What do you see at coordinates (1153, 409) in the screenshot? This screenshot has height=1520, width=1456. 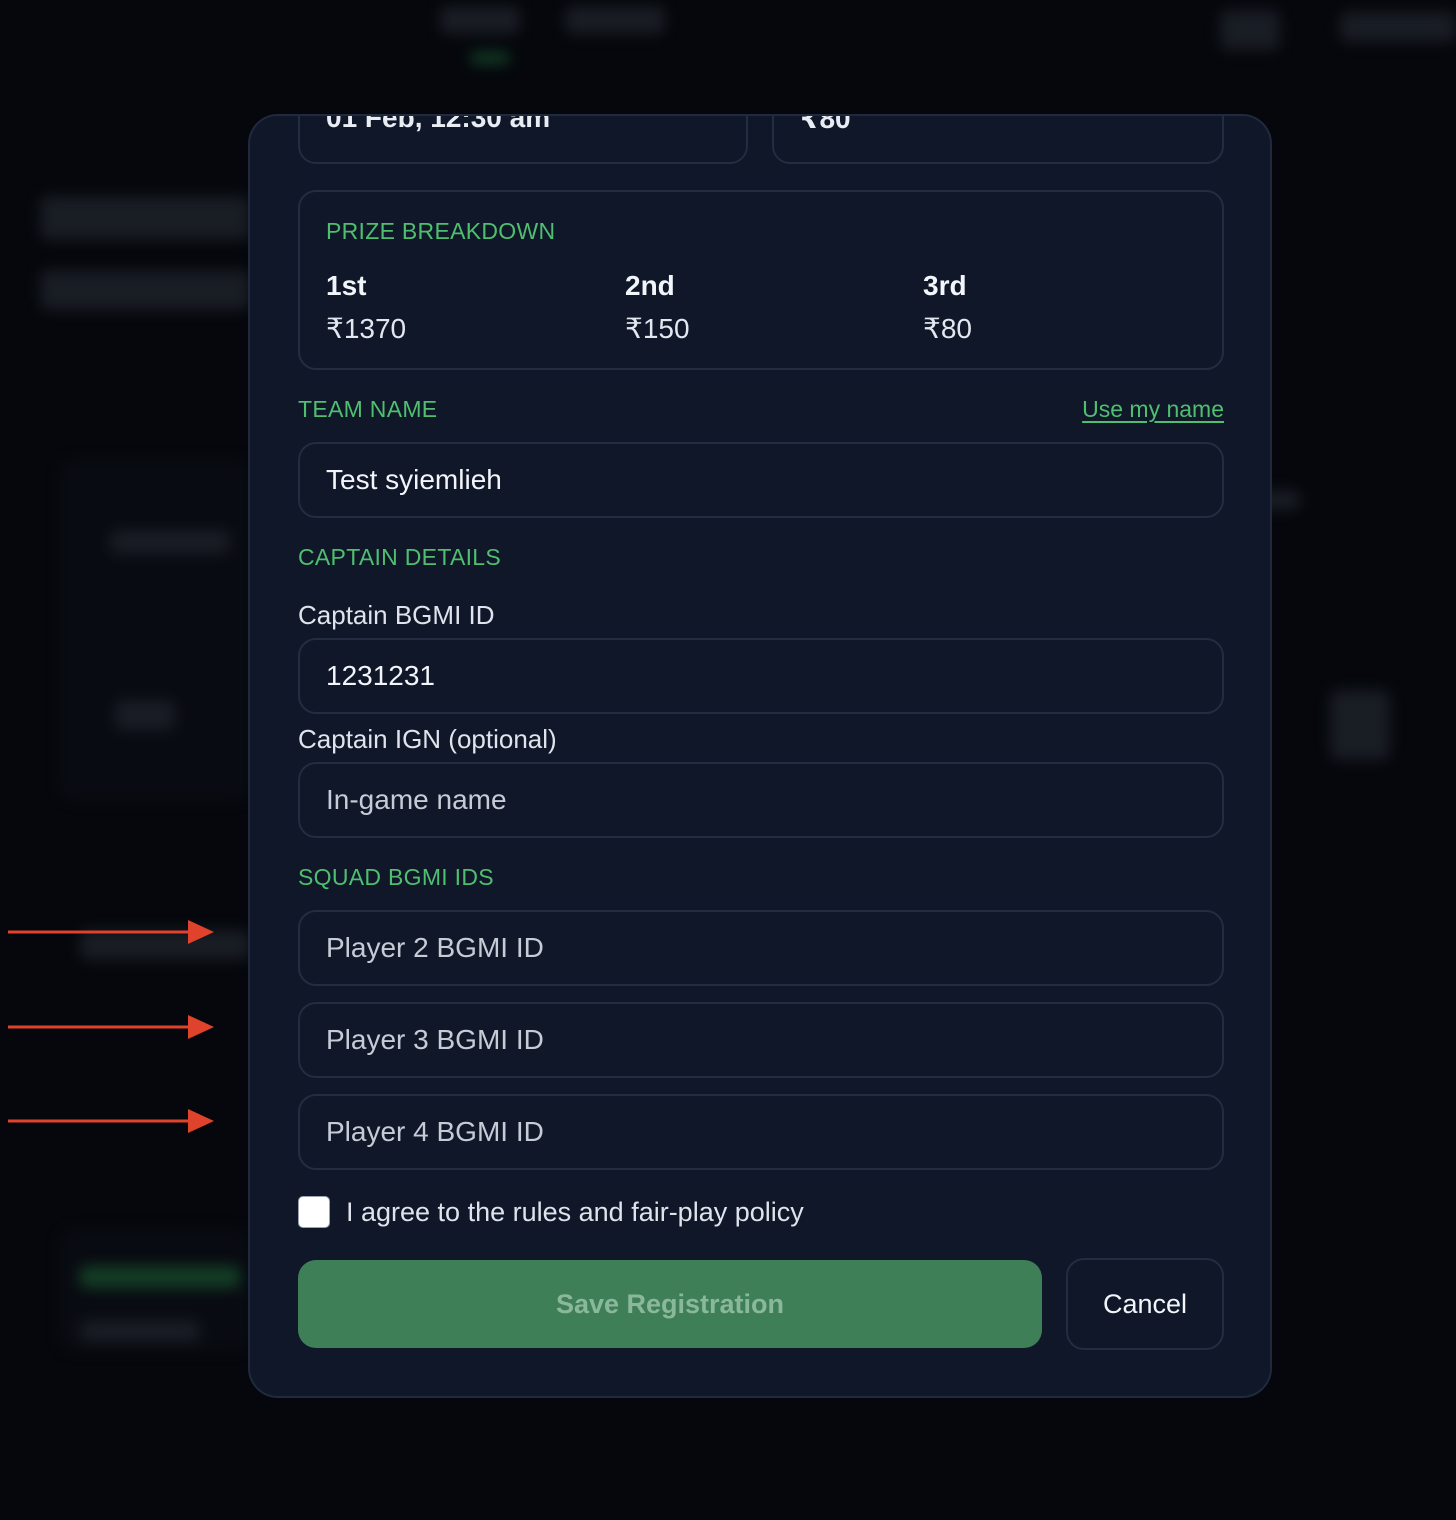 I see `use-my-name-link: Use my name` at bounding box center [1153, 409].